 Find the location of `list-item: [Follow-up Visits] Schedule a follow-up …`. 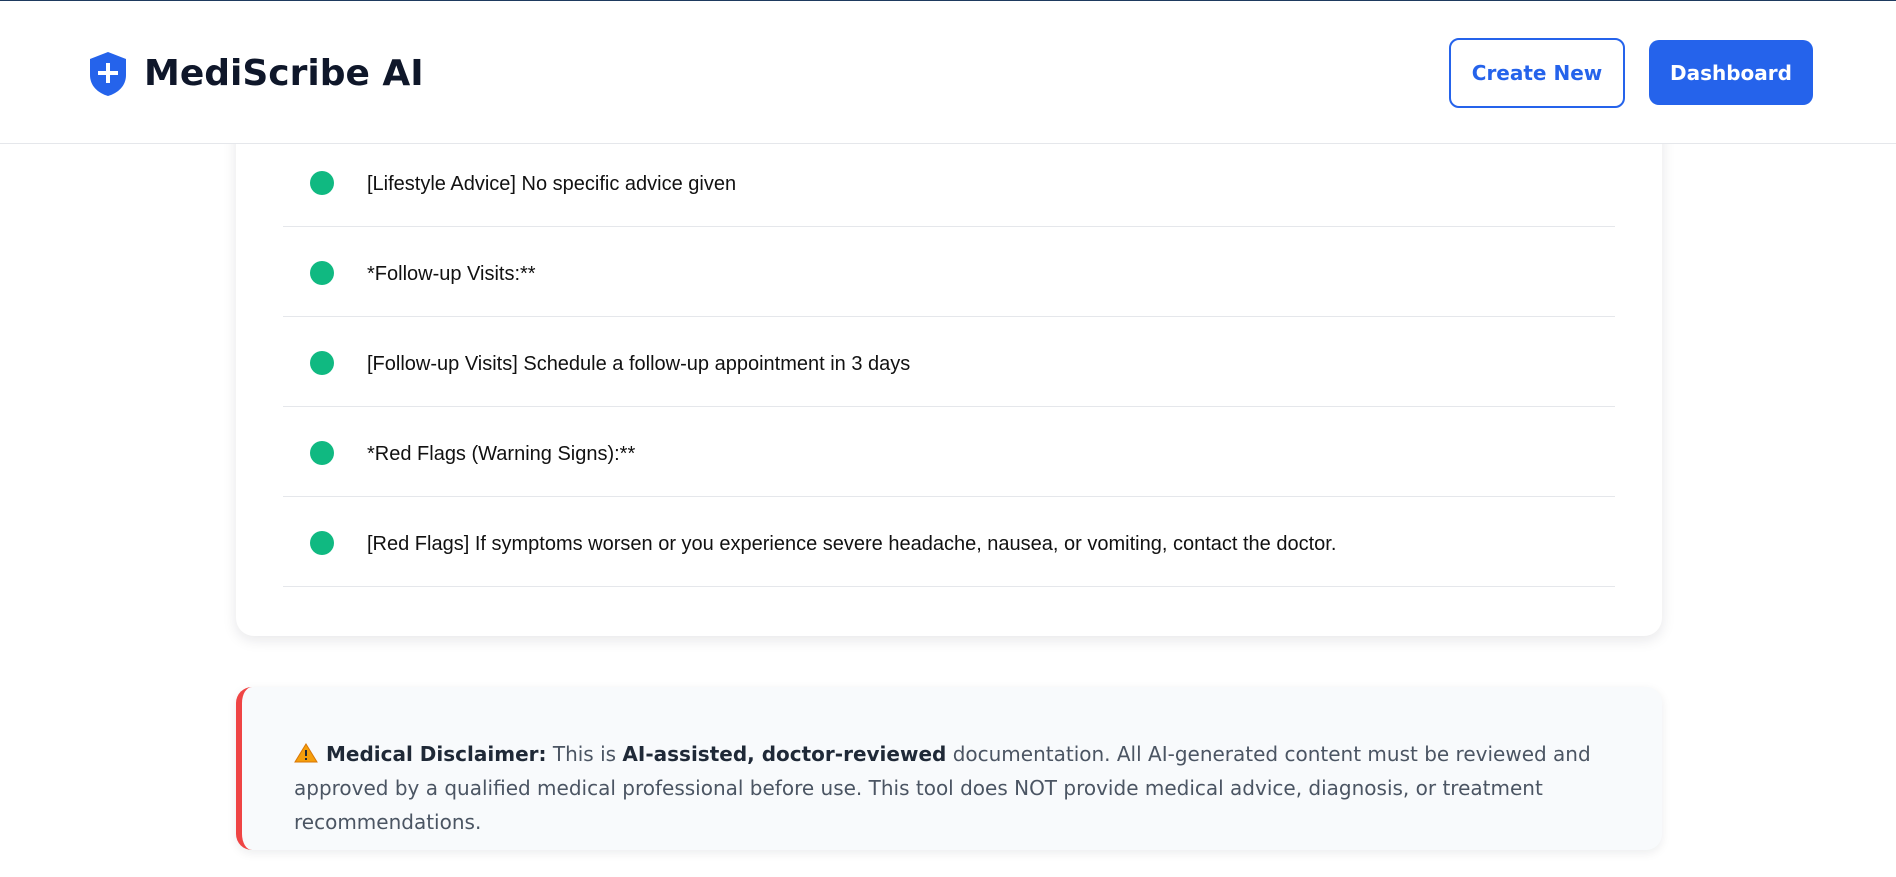

list-item: [Follow-up Visits] Schedule a follow-up … is located at coordinates (949, 362).